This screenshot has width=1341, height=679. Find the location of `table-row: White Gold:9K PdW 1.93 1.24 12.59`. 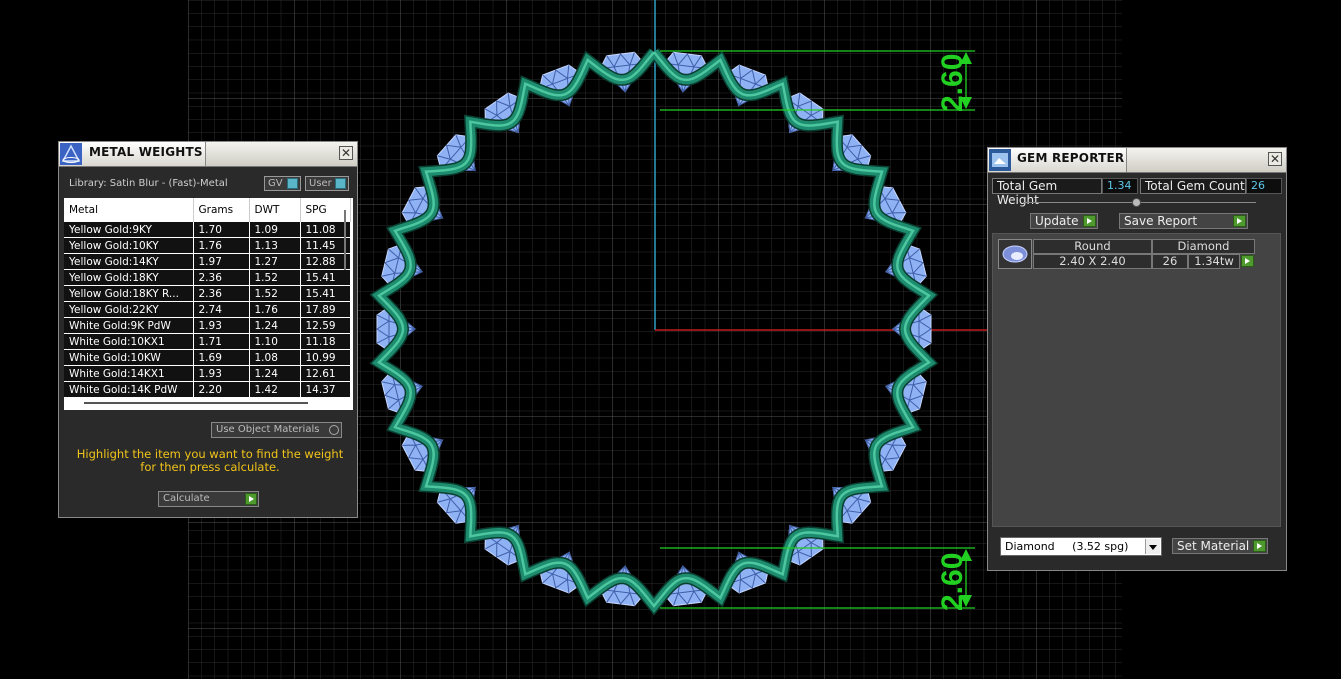

table-row: White Gold:9K PdW 1.93 1.24 12.59 is located at coordinates (207, 325).